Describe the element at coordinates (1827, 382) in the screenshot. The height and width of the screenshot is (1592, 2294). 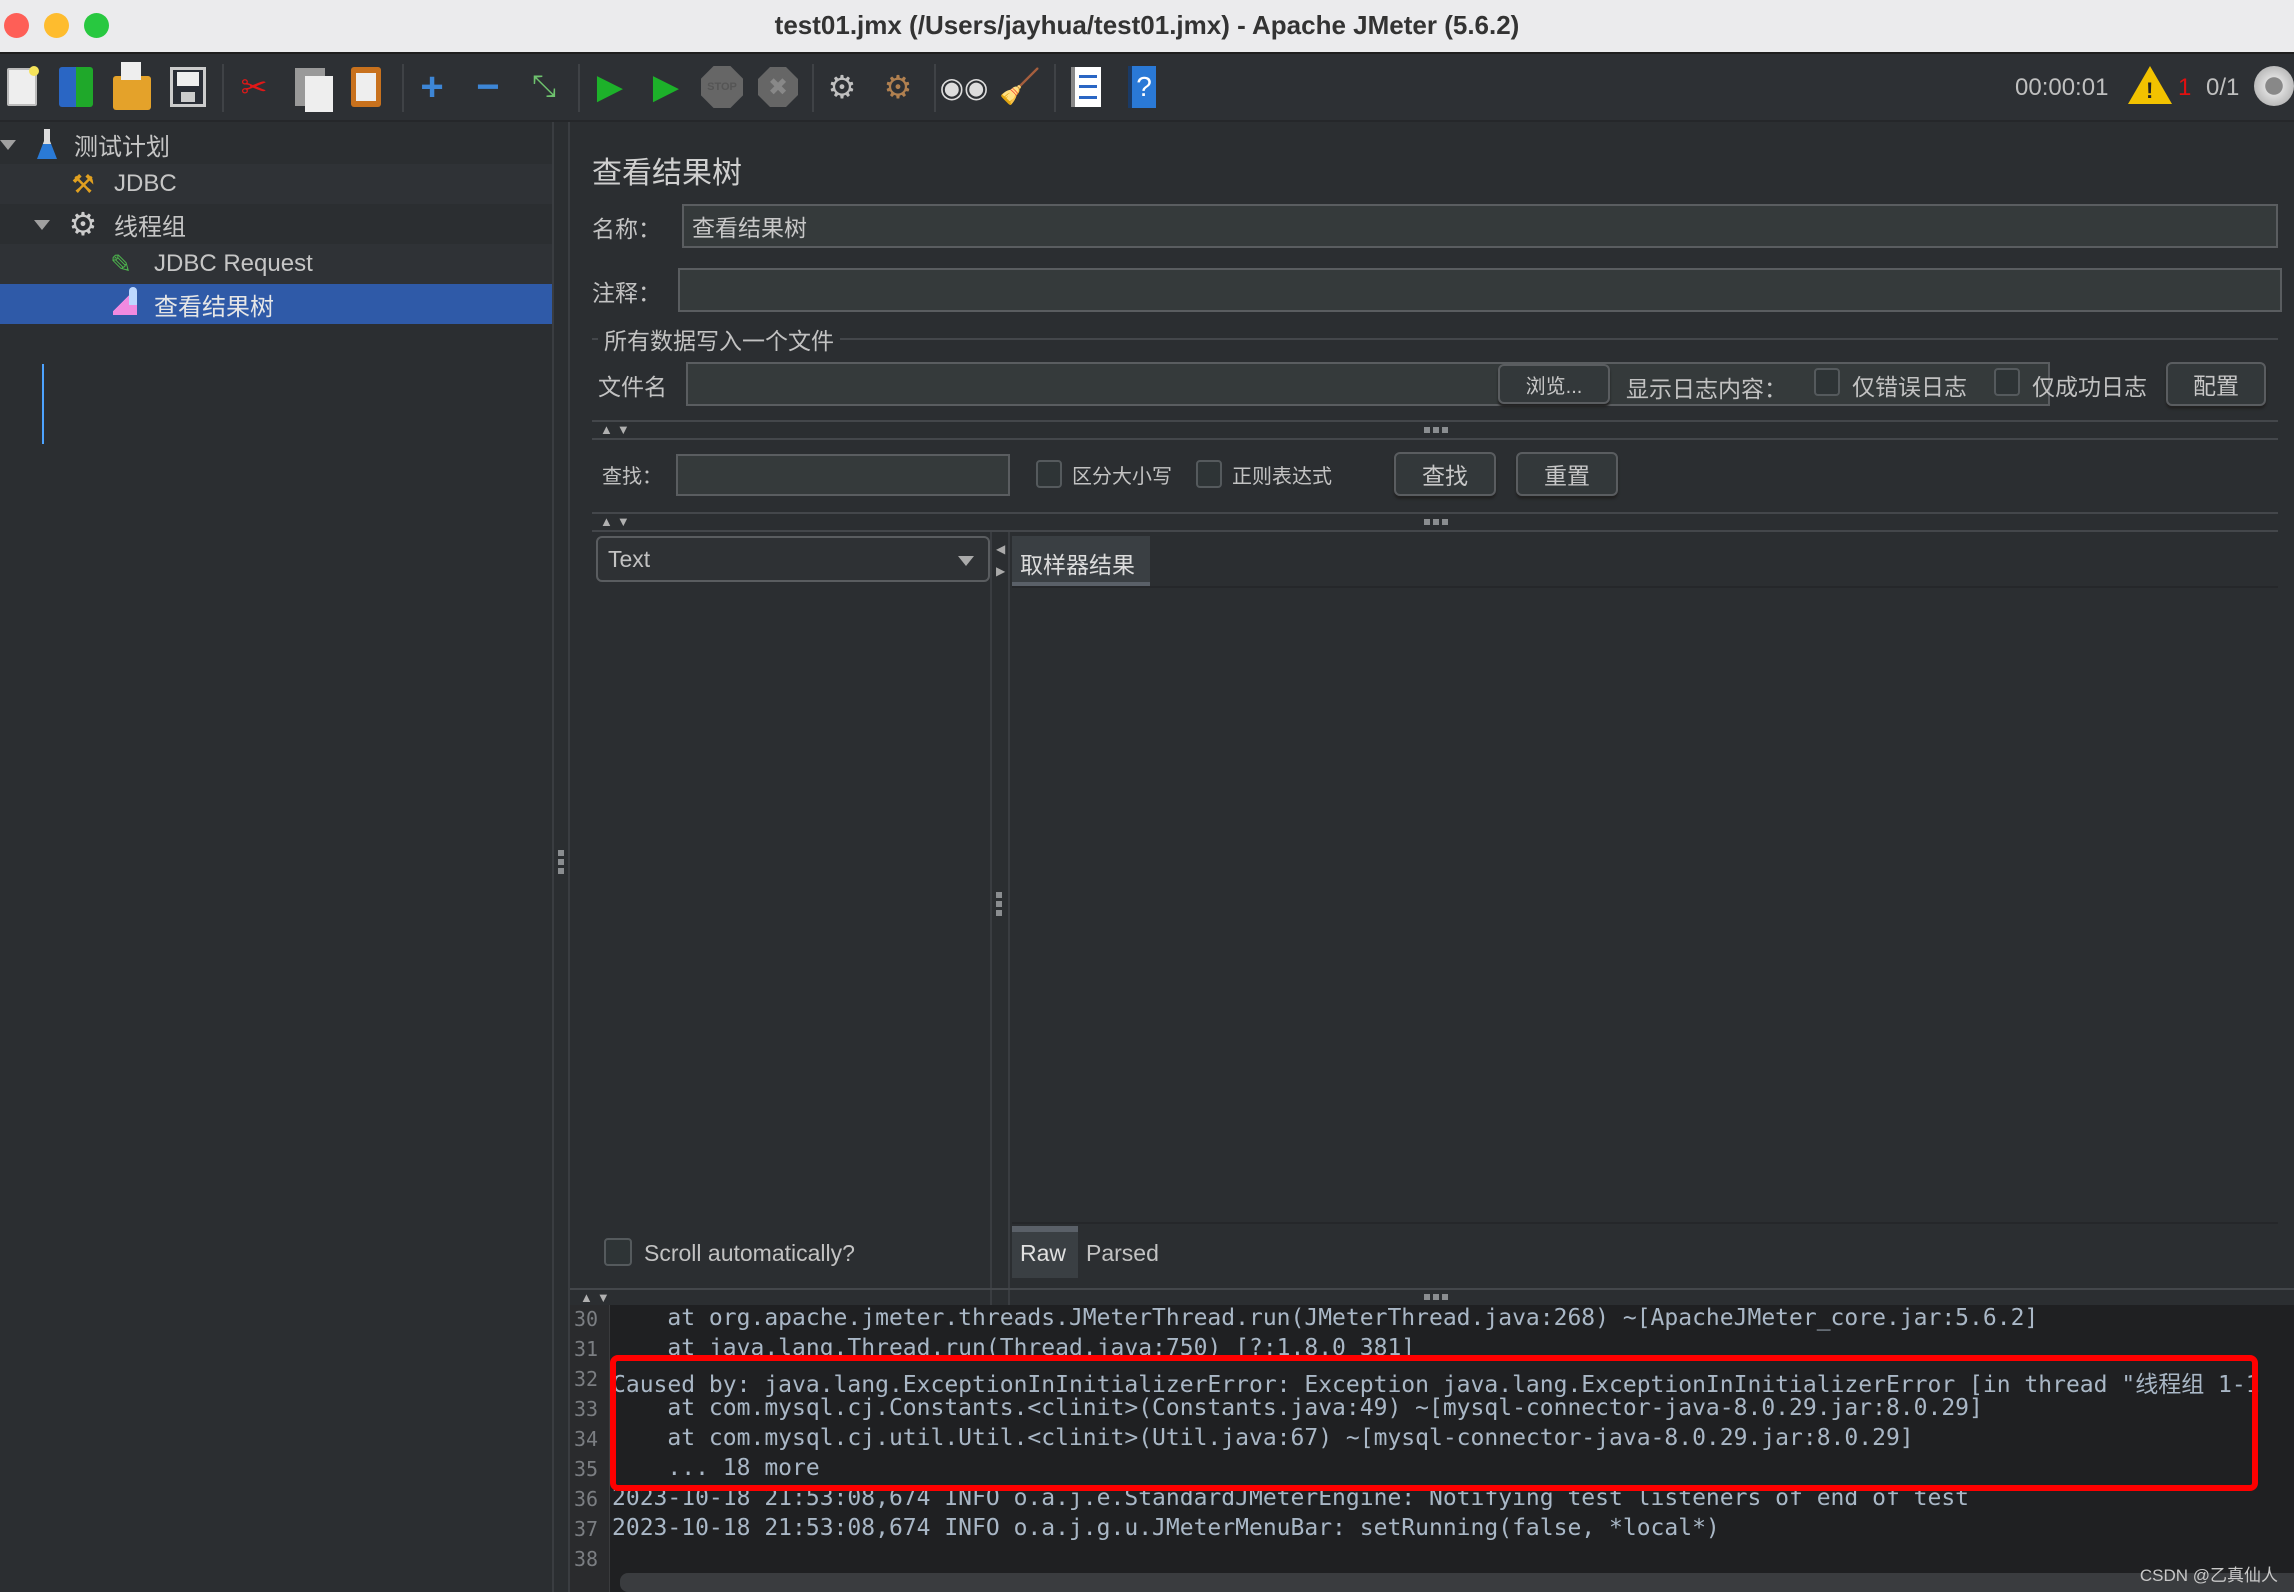
I see `errors-only-checkbox` at that location.